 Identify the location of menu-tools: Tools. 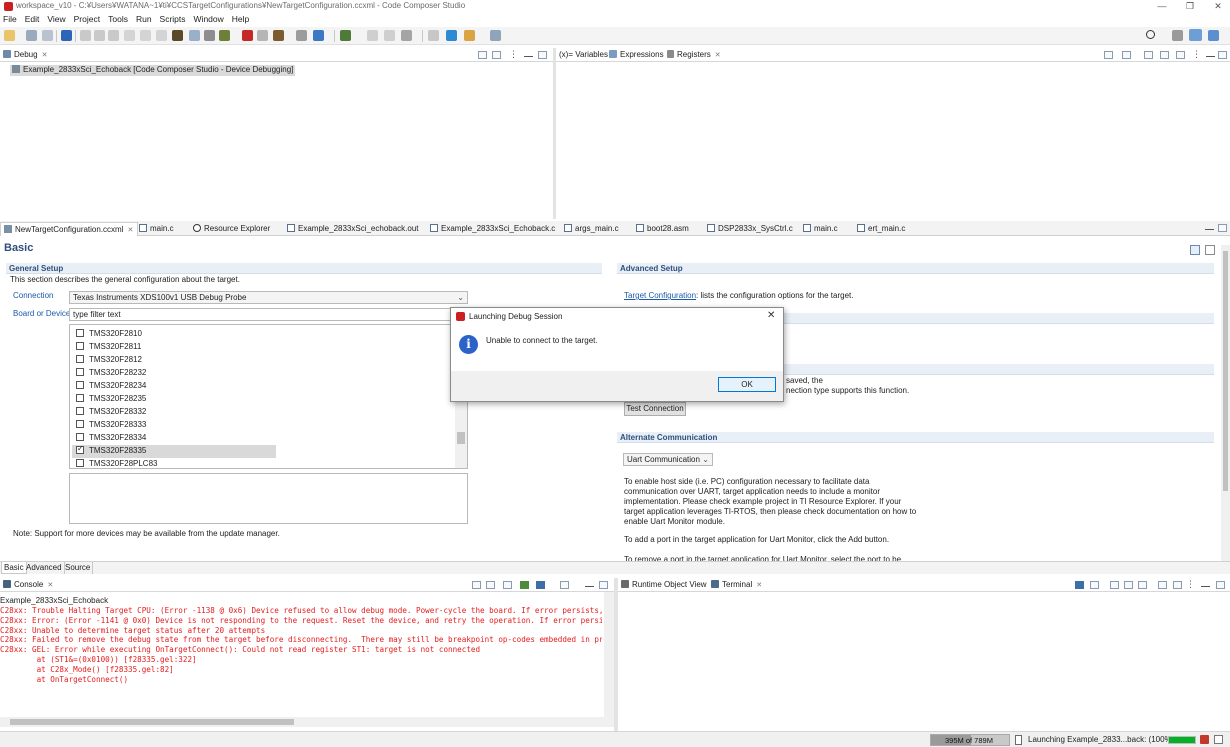
(119, 20).